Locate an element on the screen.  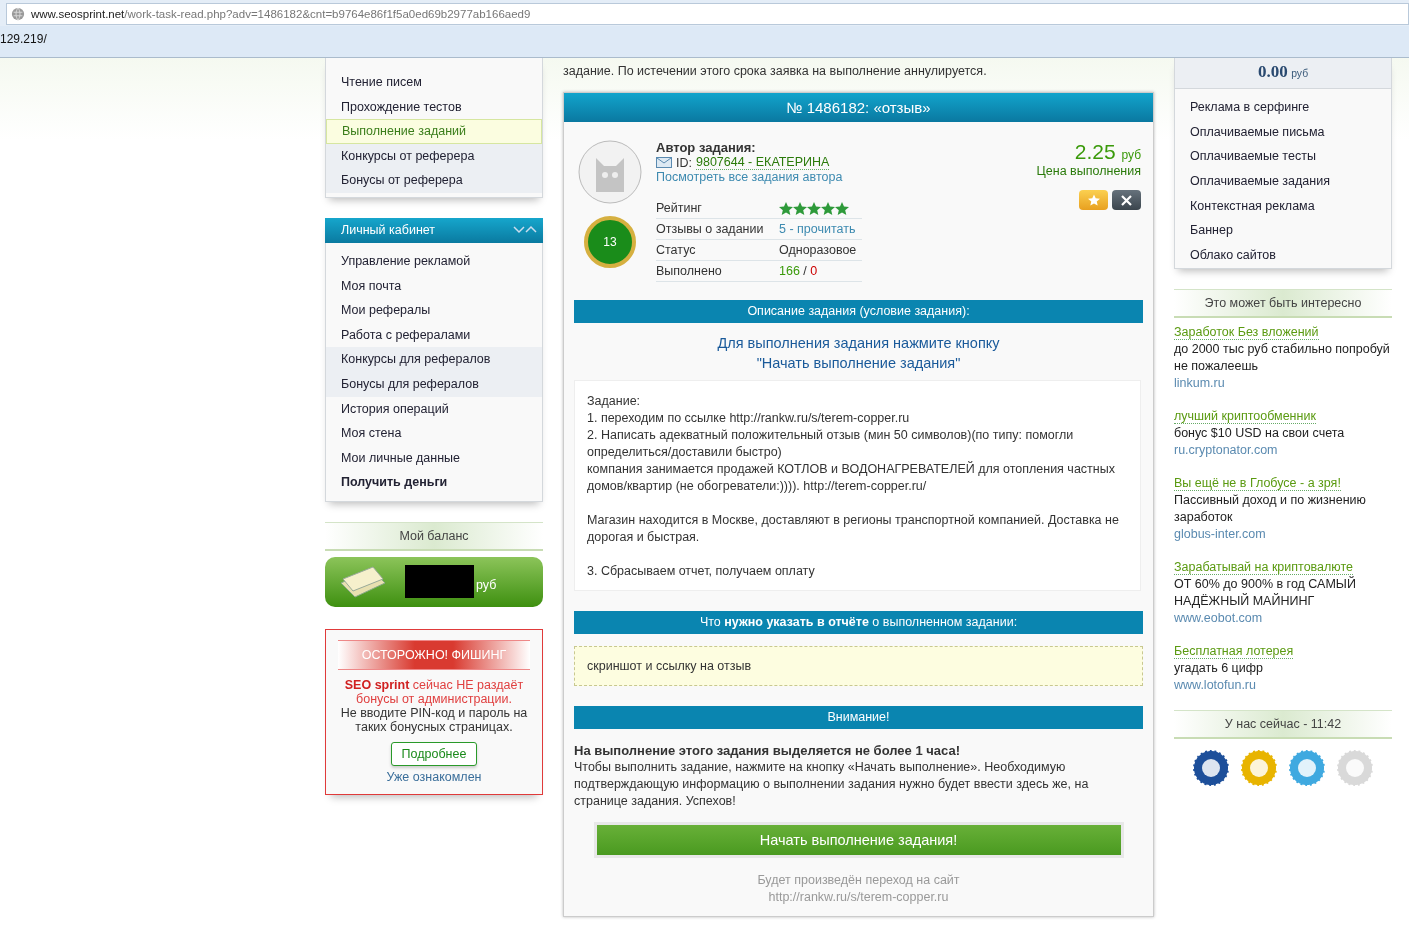
attention-text: Чтобы выполнить задание, нажмите на кнопку «Начать выполнение». Необходимую подтверждающую информацию о выполнении задания нужно будет ввести здесь же, на странице задания. Успехов! is located at coordinates (832, 784).